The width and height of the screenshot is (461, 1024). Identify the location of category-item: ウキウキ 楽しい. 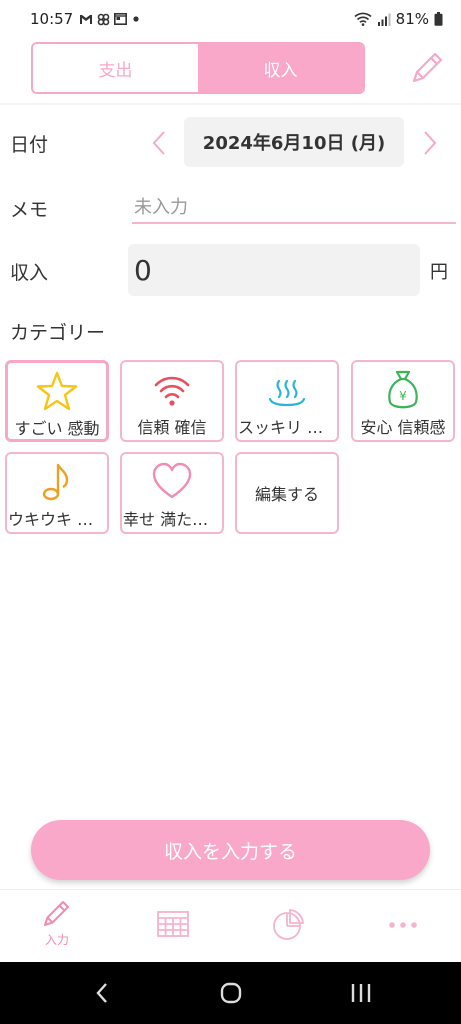
(57, 493).